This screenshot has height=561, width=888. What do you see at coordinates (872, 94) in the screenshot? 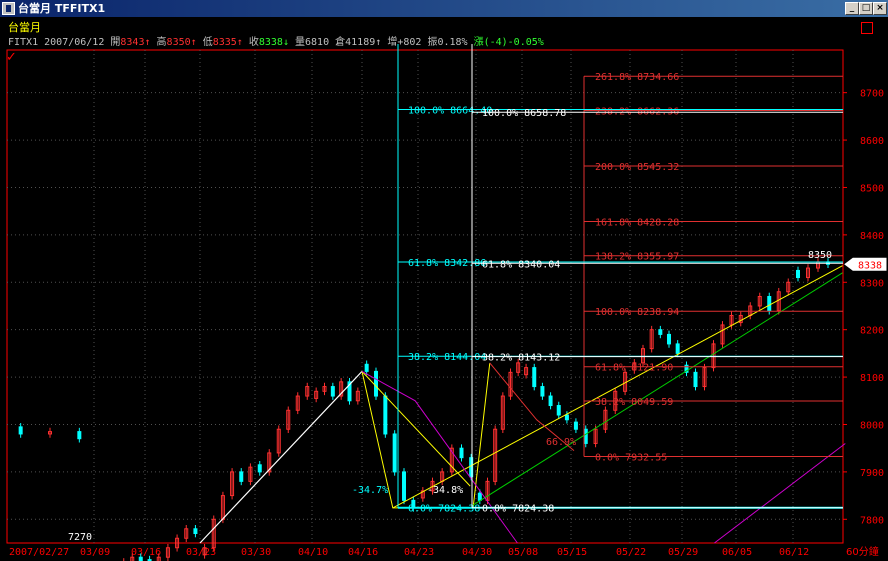
I see `y-tick-label: 8700` at bounding box center [872, 94].